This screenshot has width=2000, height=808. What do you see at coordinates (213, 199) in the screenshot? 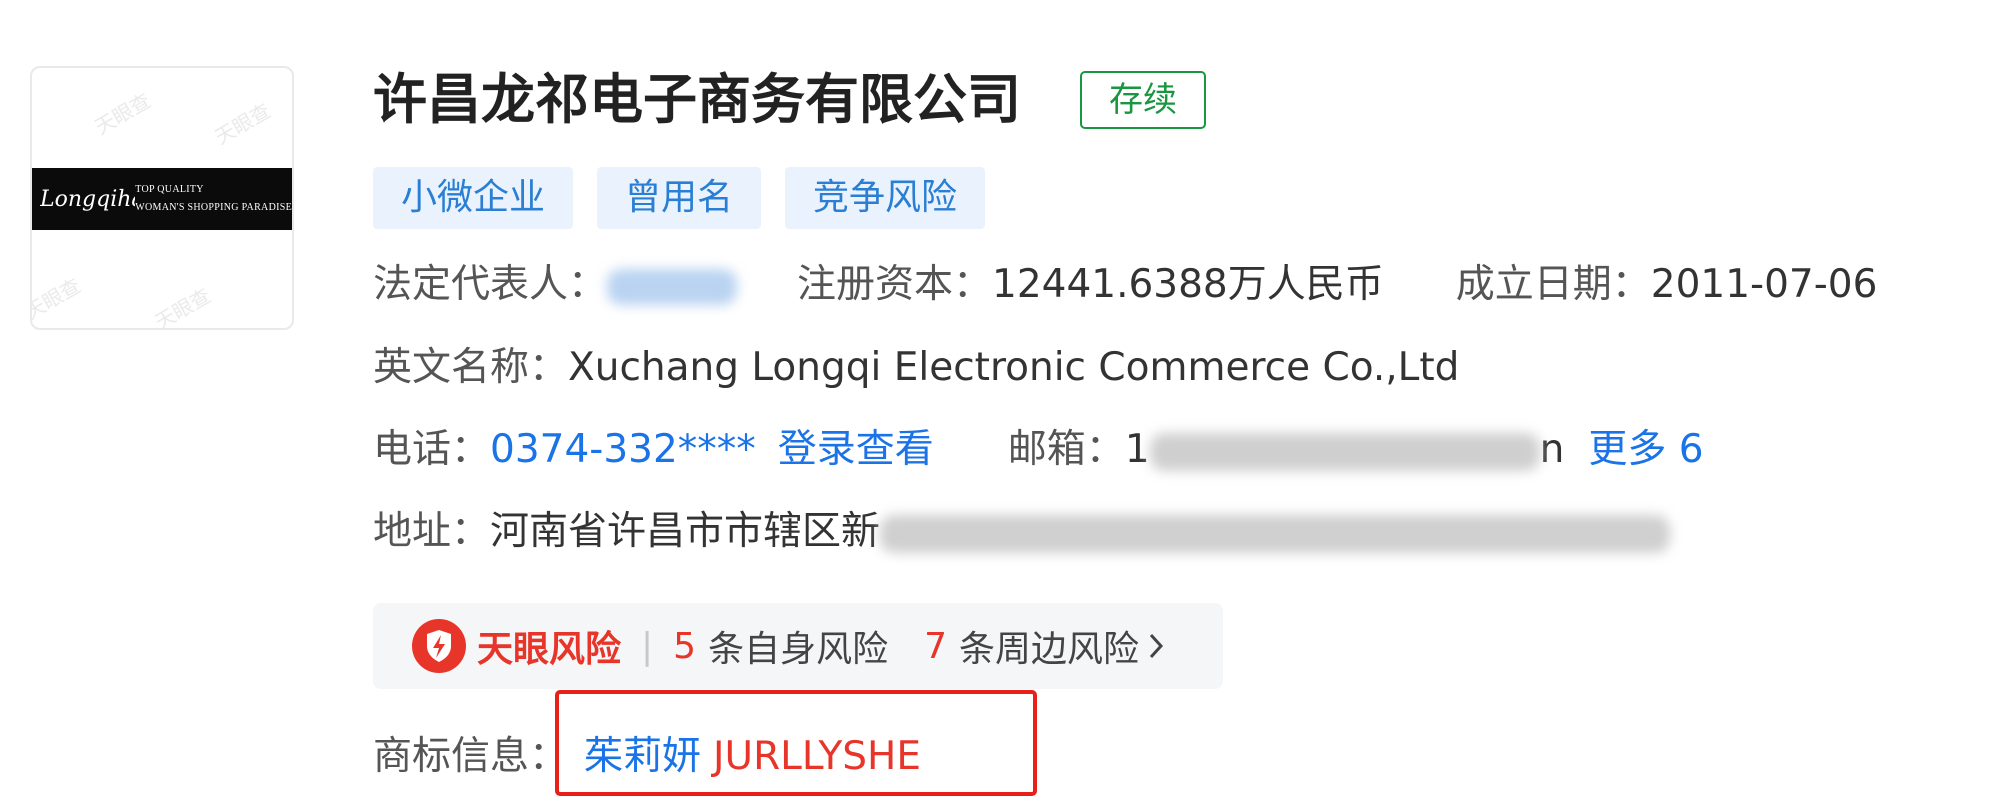
I see `logo-tagline: TOP QUALITY WOMAN'S SHOPPING PARADISE` at bounding box center [213, 199].